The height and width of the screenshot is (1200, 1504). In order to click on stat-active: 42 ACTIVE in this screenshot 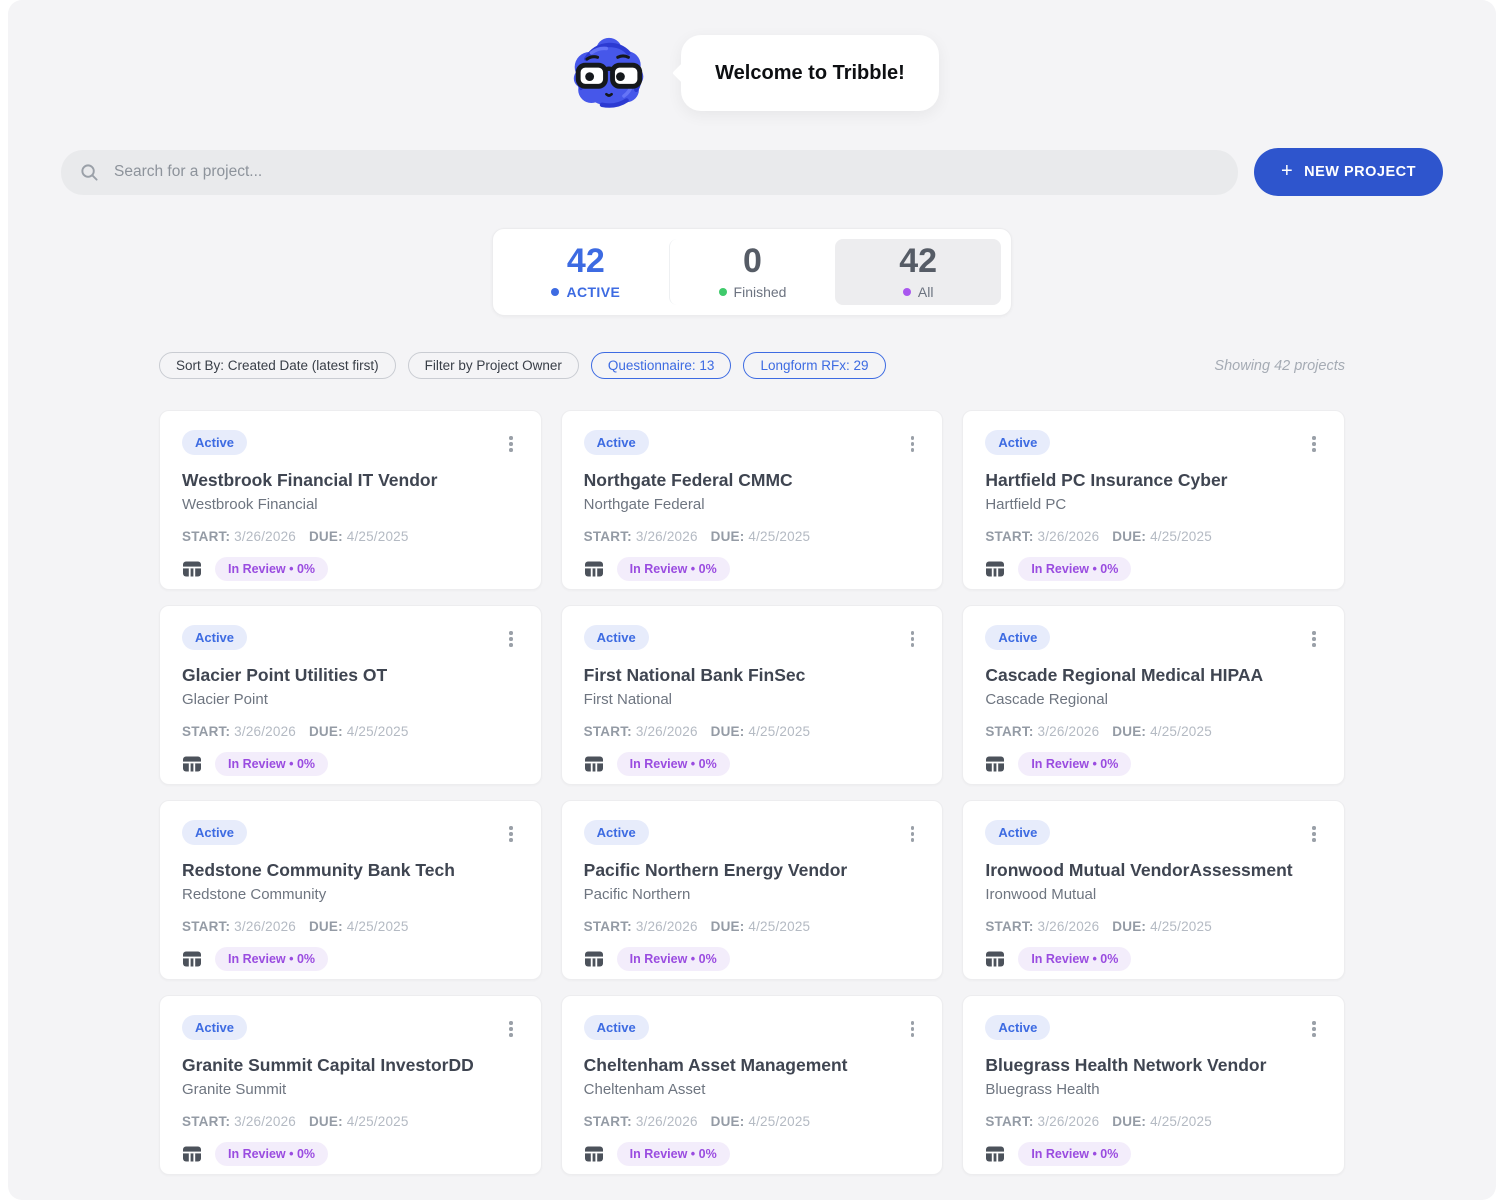, I will do `click(586, 272)`.